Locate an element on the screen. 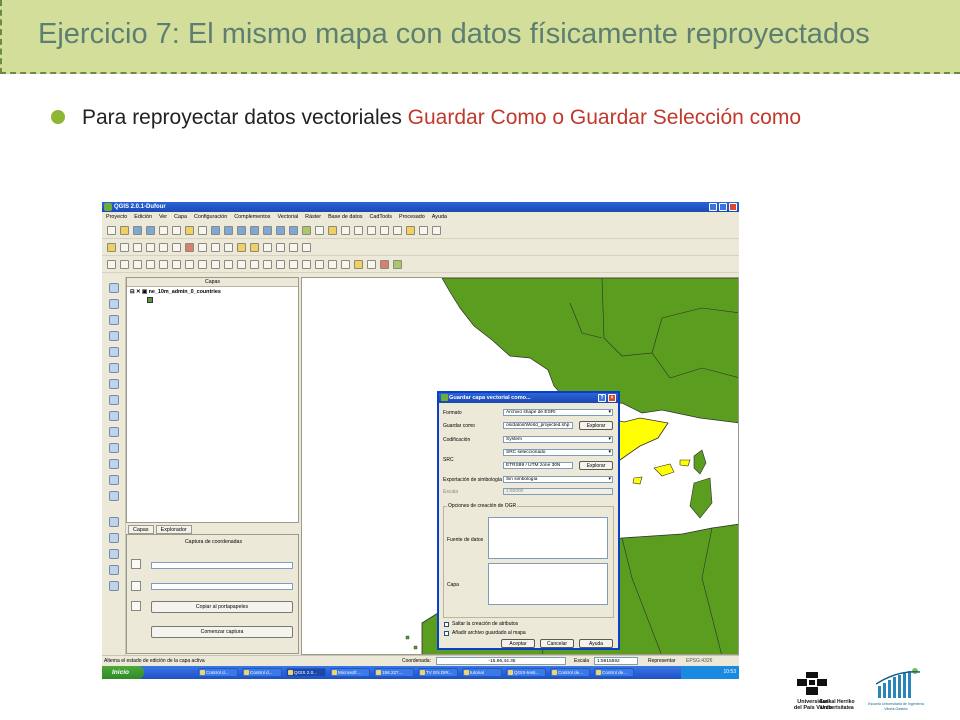 The image size is (960, 720). label-change-icon is located at coordinates (306, 247).